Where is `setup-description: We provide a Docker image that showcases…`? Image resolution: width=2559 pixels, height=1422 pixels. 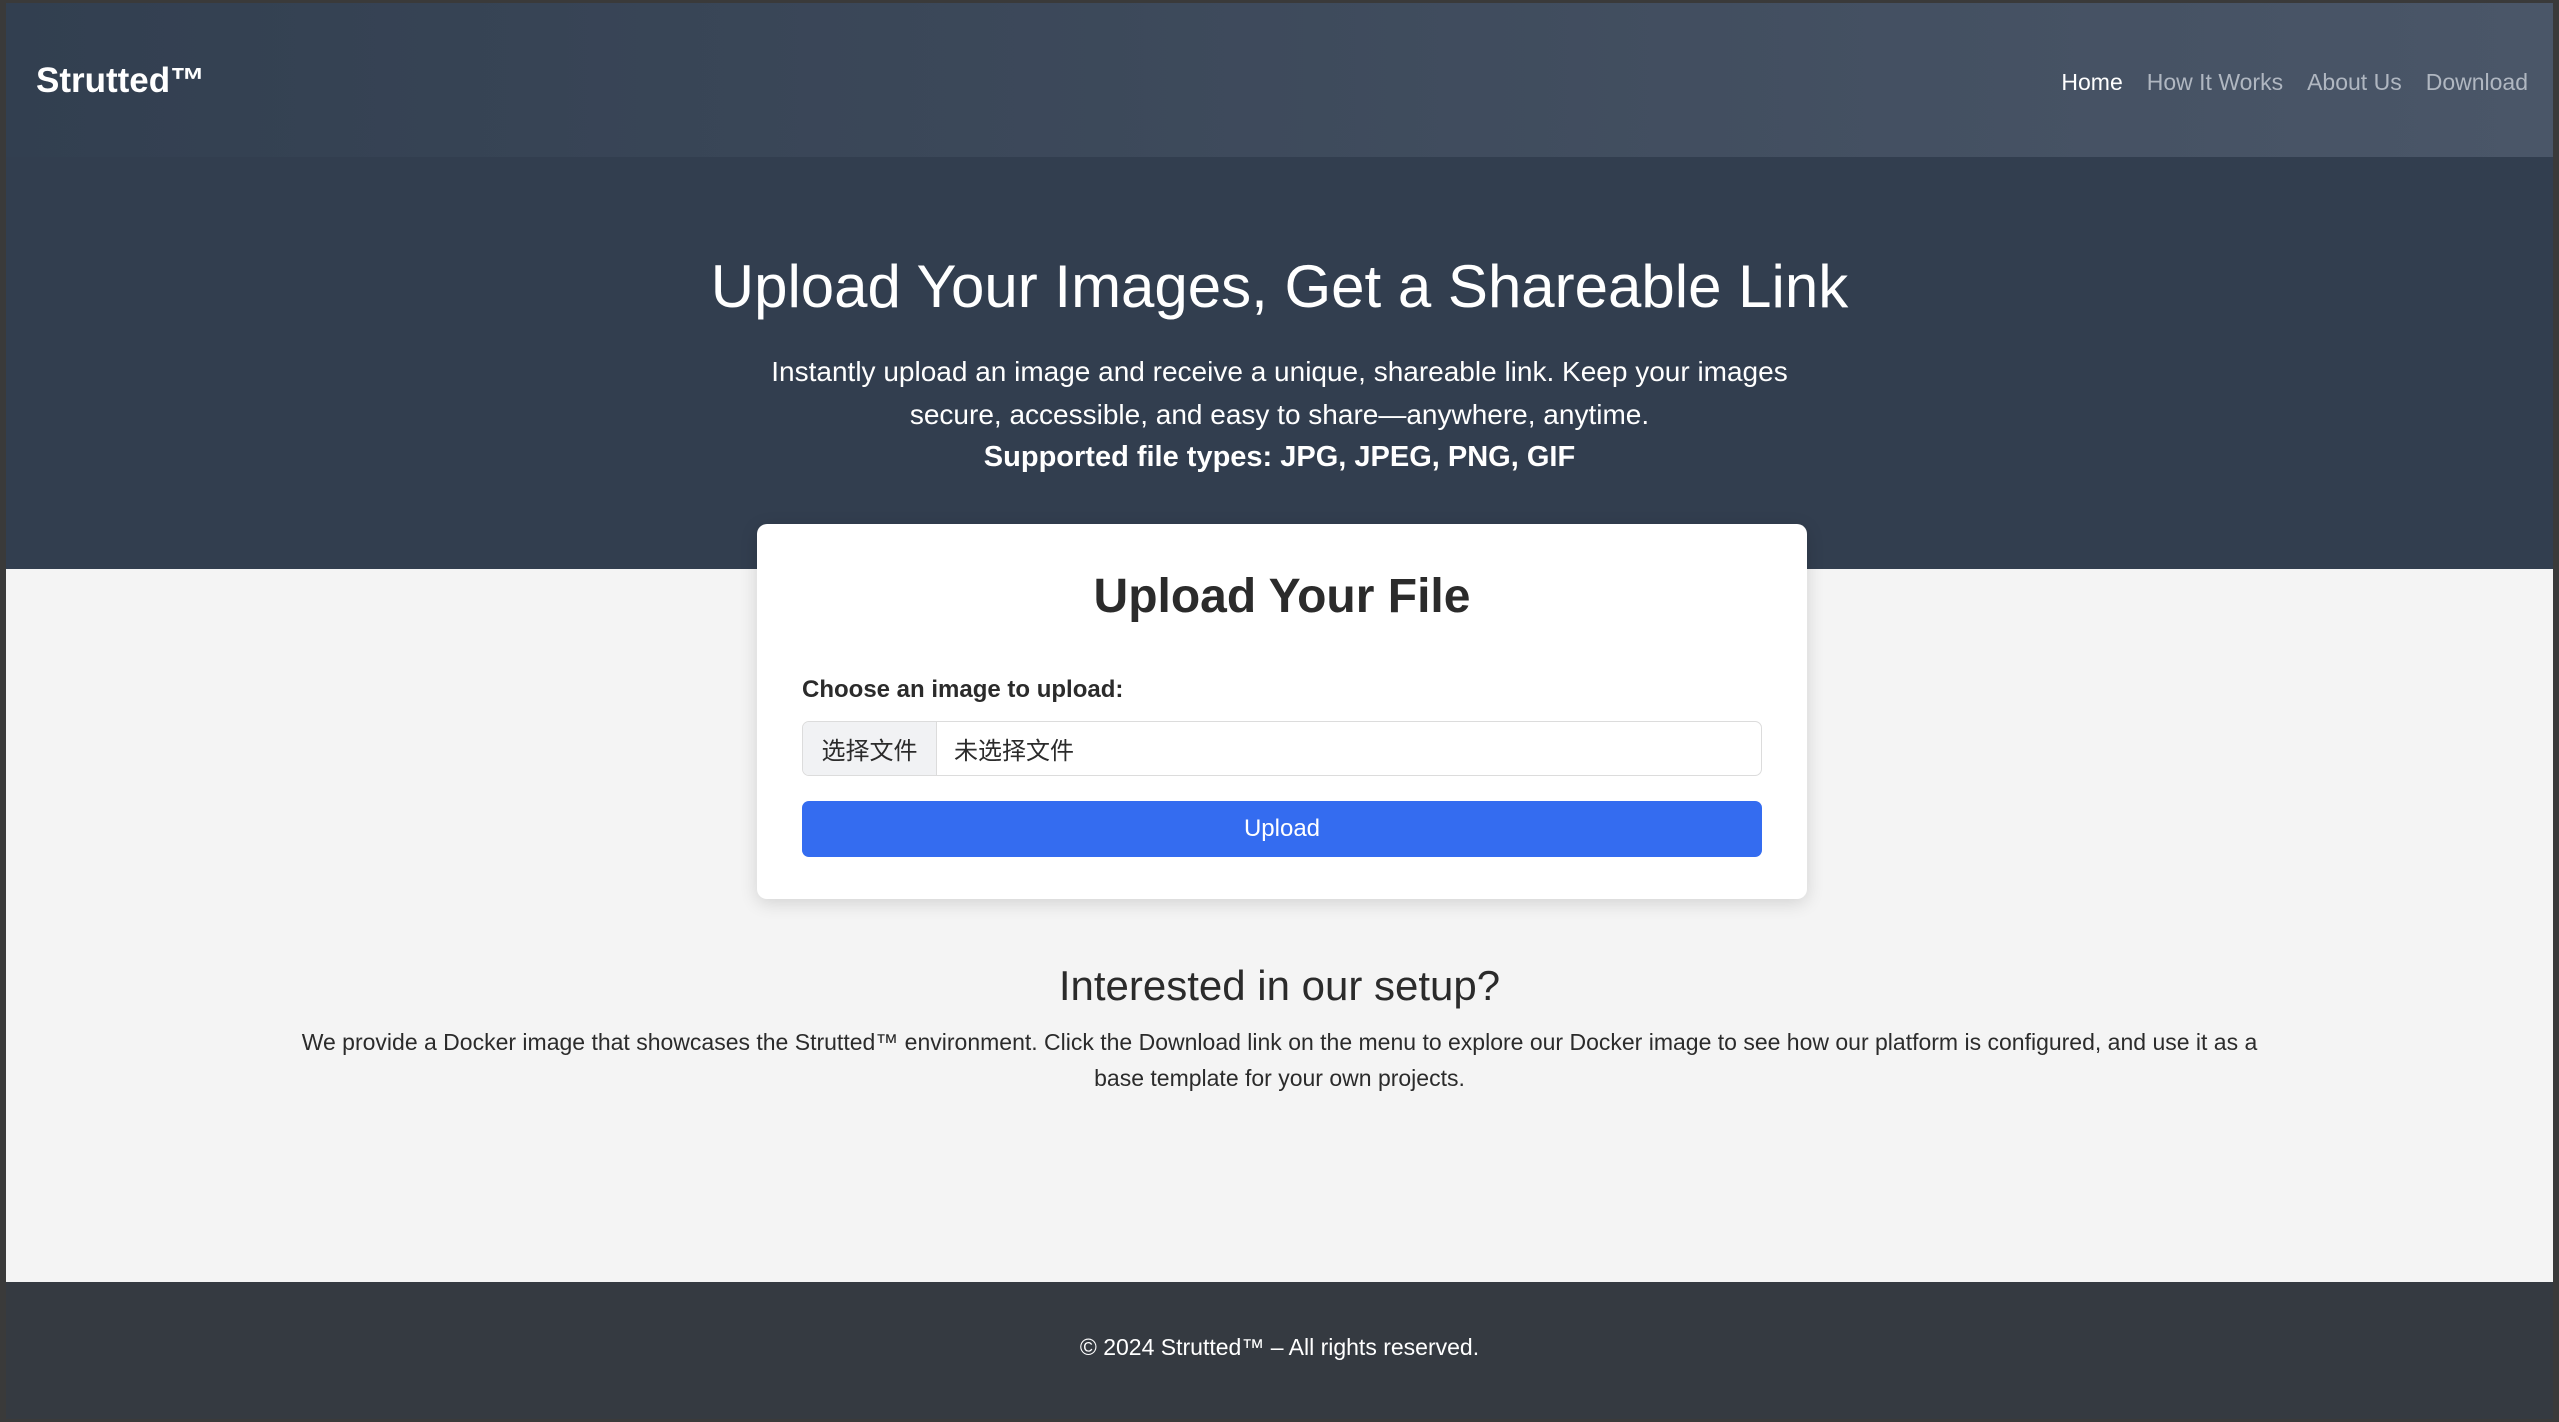 setup-description: We provide a Docker image that showcases… is located at coordinates (1279, 1060).